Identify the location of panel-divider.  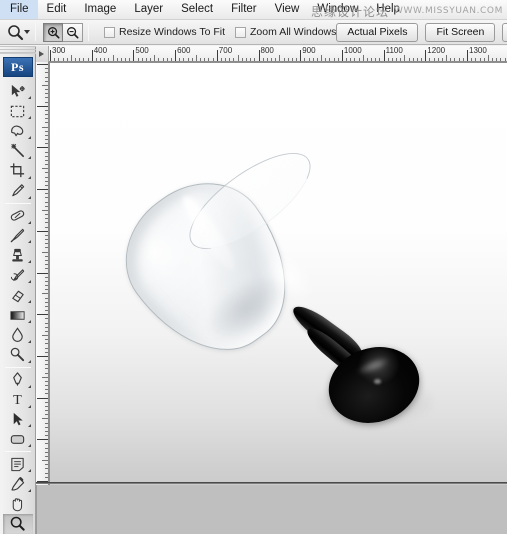
(271, 483).